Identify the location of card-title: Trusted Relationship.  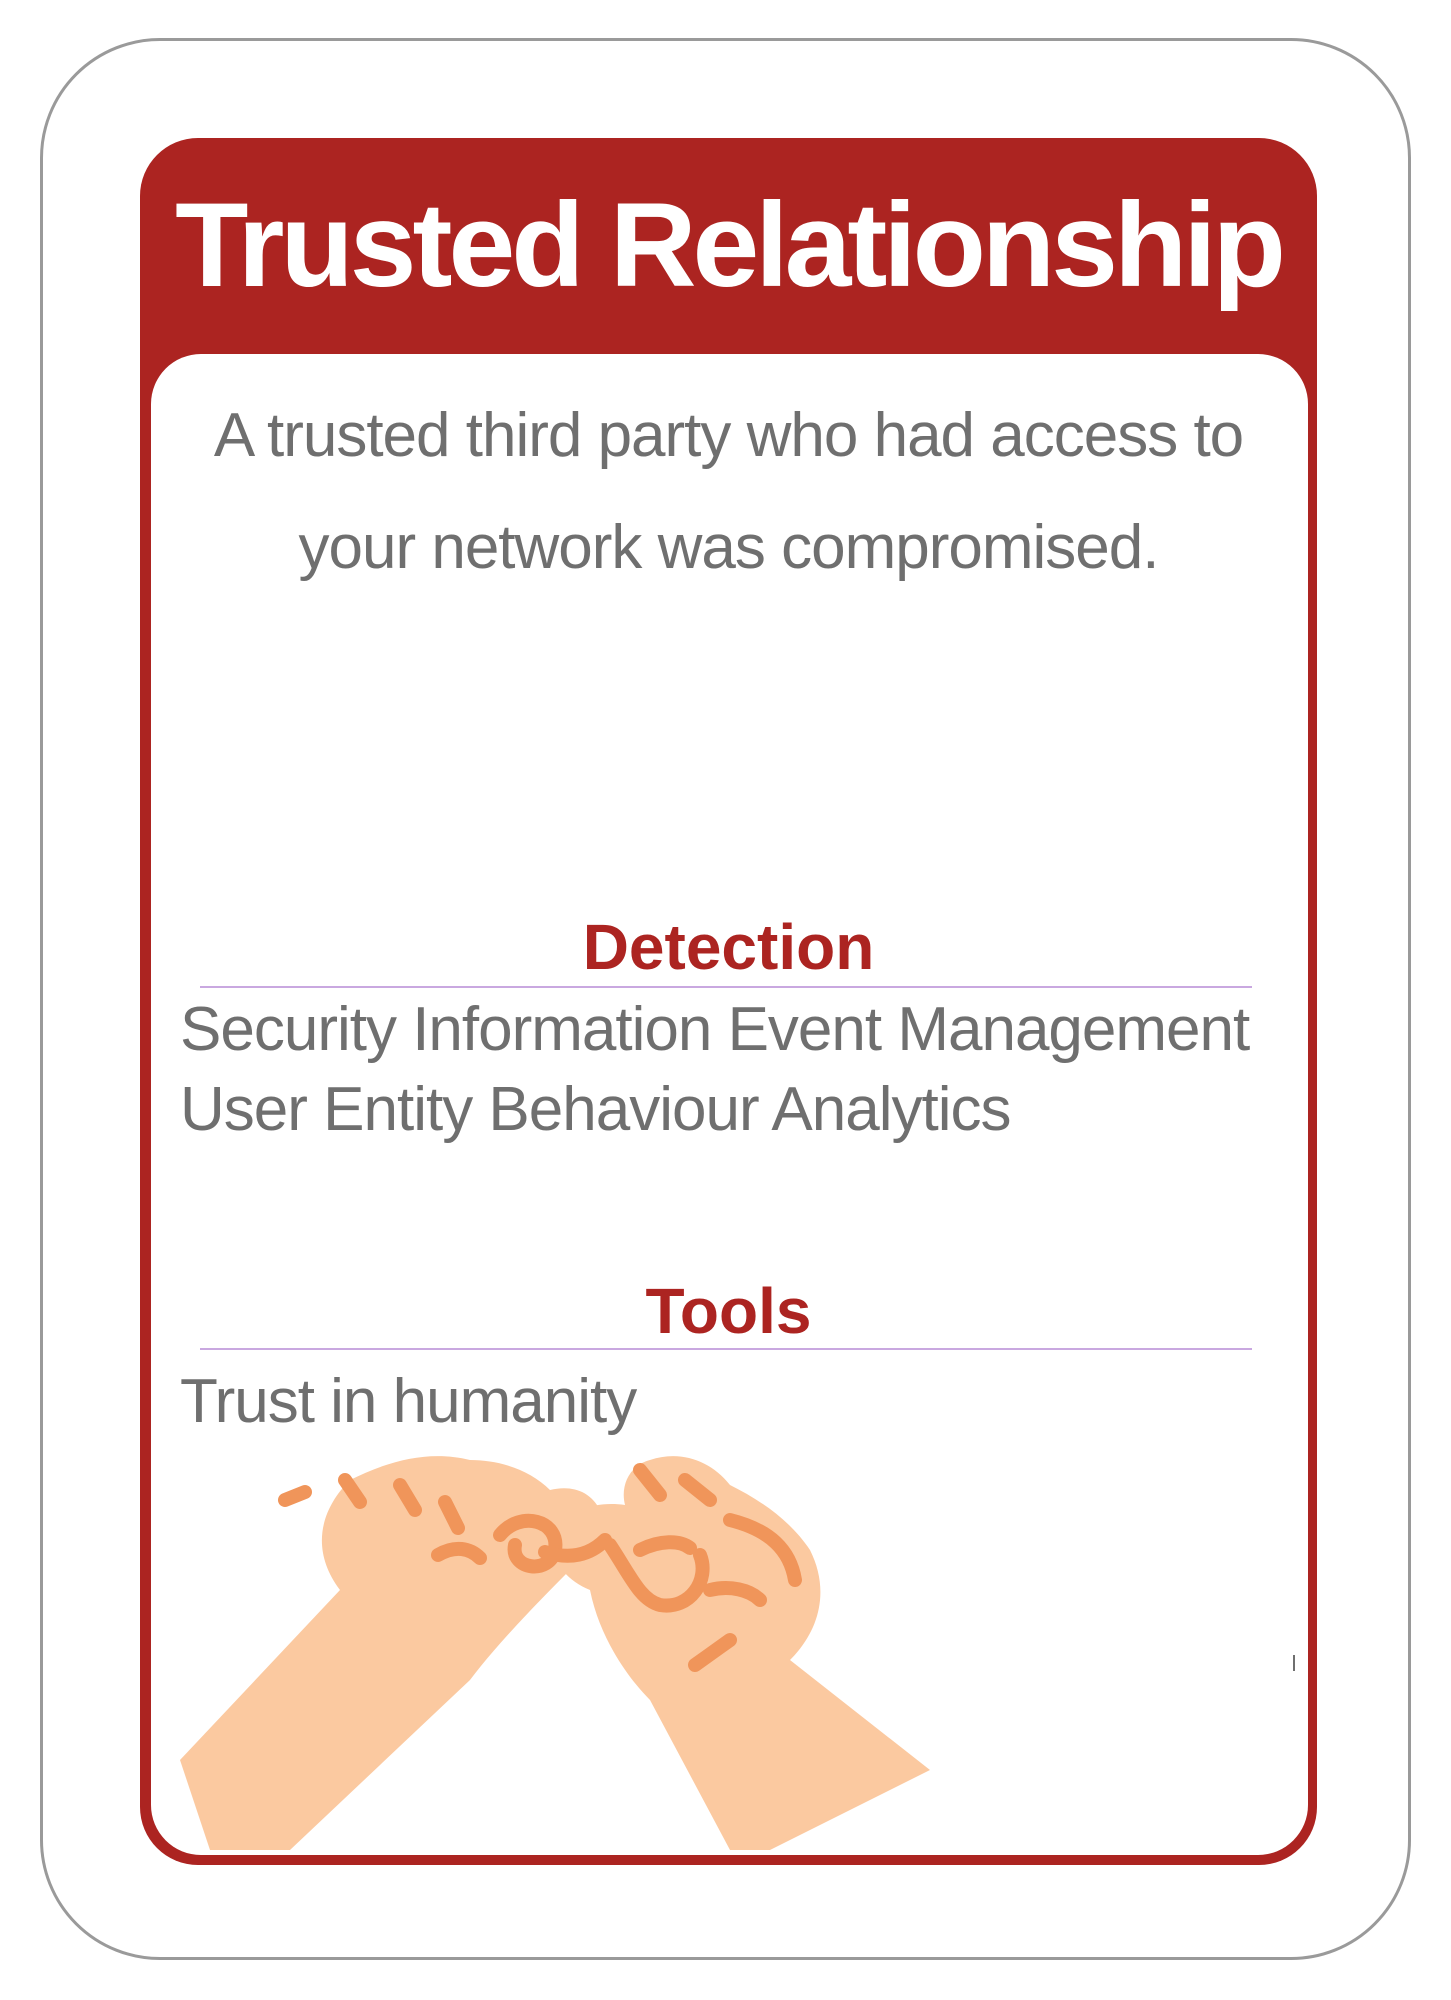
(730, 245).